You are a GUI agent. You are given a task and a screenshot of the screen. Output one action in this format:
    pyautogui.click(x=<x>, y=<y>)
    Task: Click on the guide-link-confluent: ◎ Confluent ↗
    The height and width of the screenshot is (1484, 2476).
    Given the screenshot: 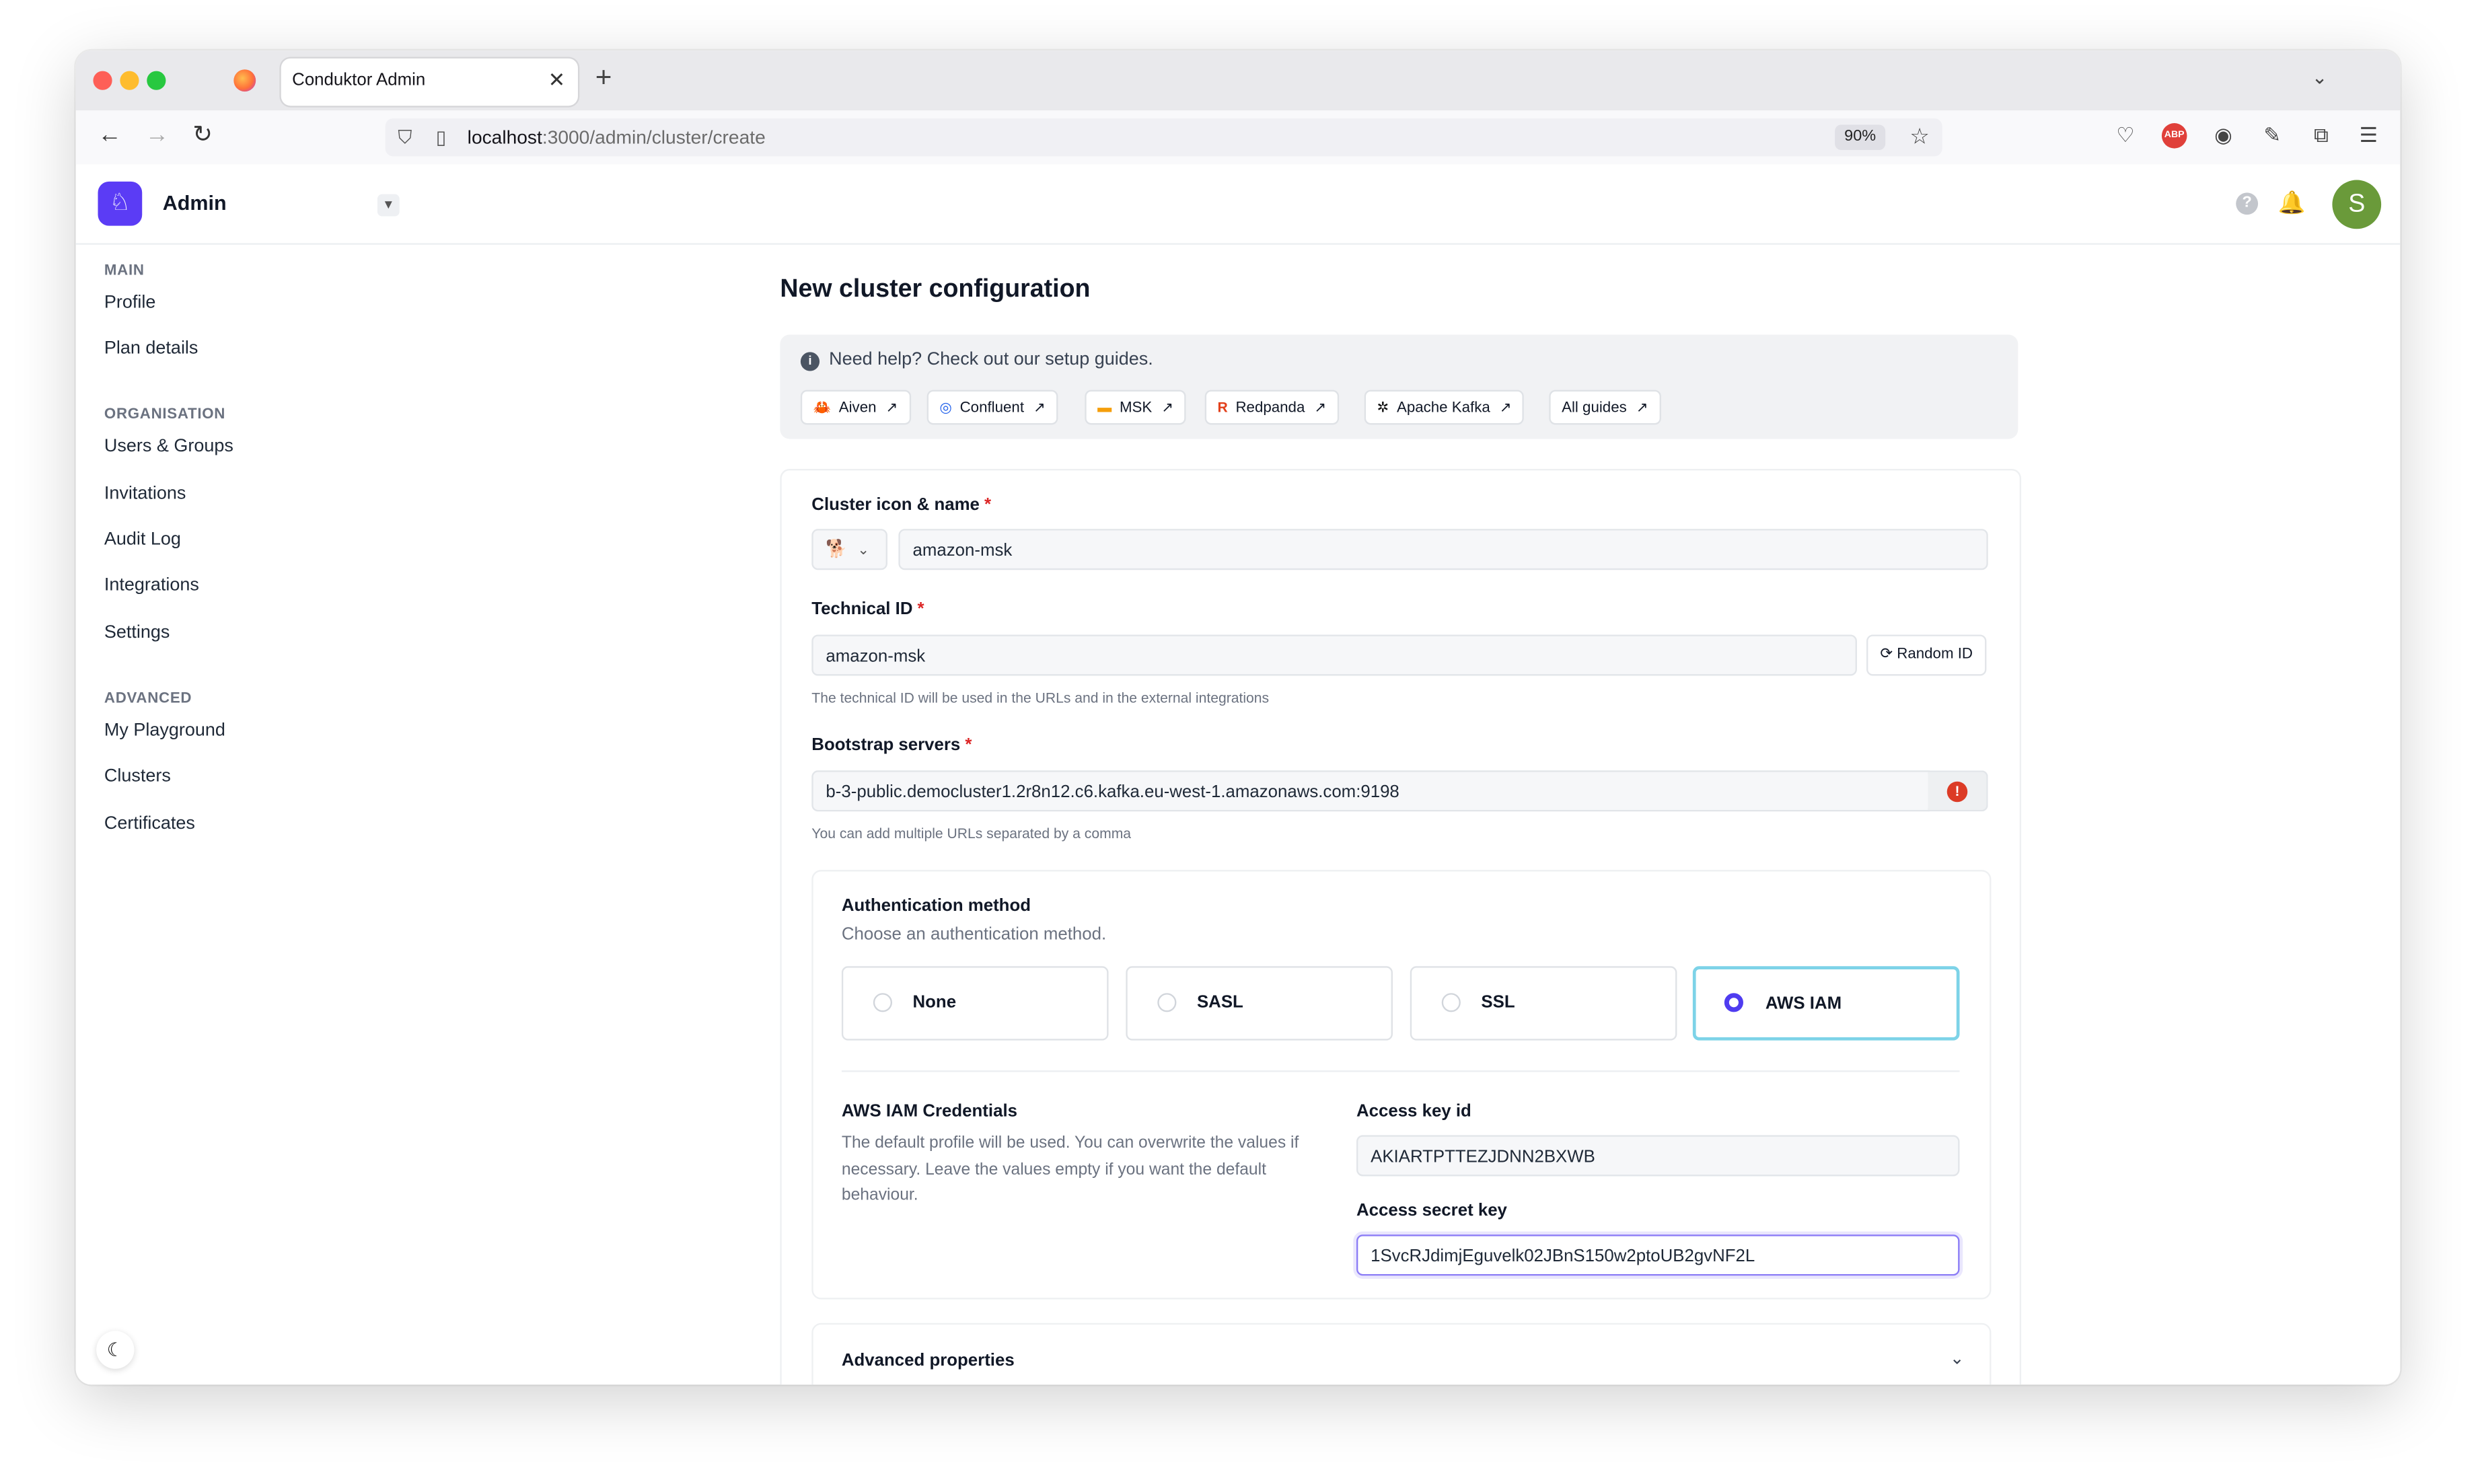 What is the action you would take?
    pyautogui.click(x=992, y=407)
    